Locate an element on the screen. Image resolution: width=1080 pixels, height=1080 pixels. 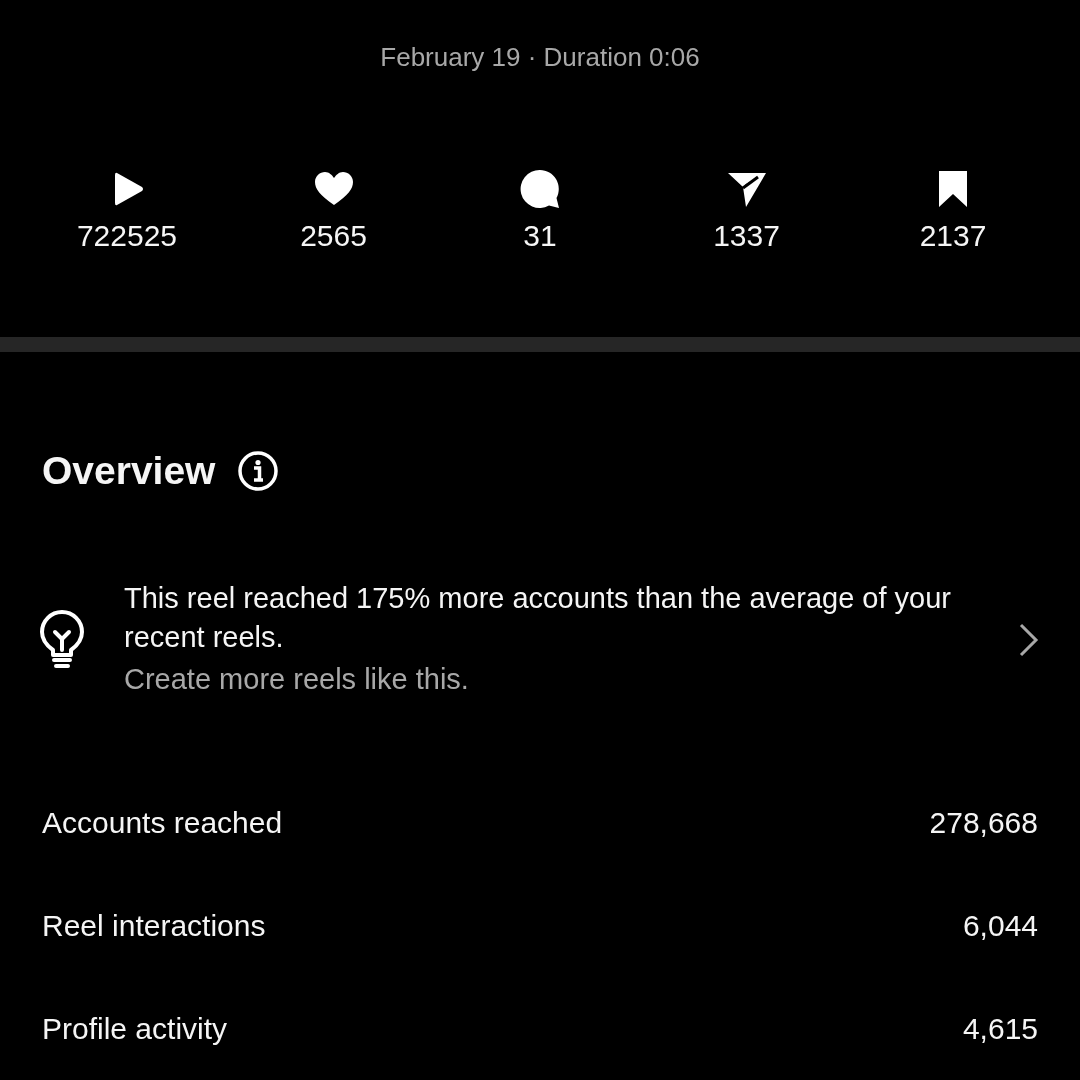
chevron-right-icon is located at coordinates (1029, 639).